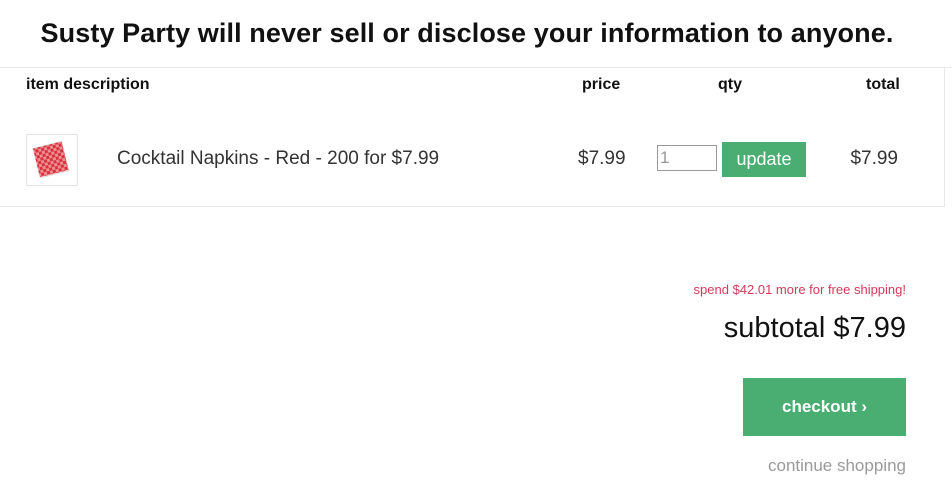 Image resolution: width=952 pixels, height=493 pixels. What do you see at coordinates (278, 159) in the screenshot?
I see `item-name: Cocktail Napkins - Red - 200 for $7.99` at bounding box center [278, 159].